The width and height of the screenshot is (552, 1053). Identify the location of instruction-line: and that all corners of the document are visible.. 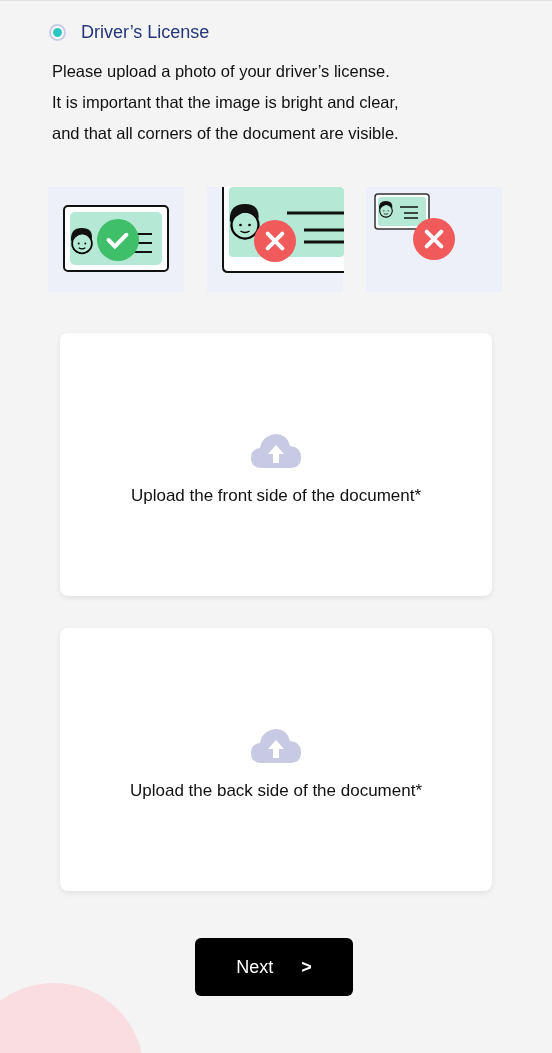
(226, 133).